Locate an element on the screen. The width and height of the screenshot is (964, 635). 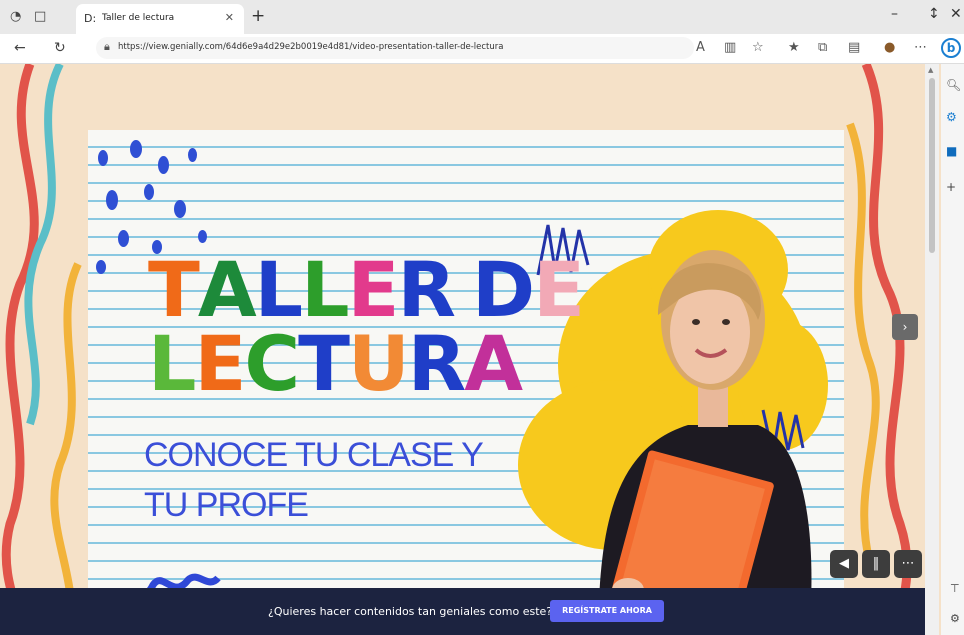
close-window-icon: ✕ is located at coordinates (956, 14).